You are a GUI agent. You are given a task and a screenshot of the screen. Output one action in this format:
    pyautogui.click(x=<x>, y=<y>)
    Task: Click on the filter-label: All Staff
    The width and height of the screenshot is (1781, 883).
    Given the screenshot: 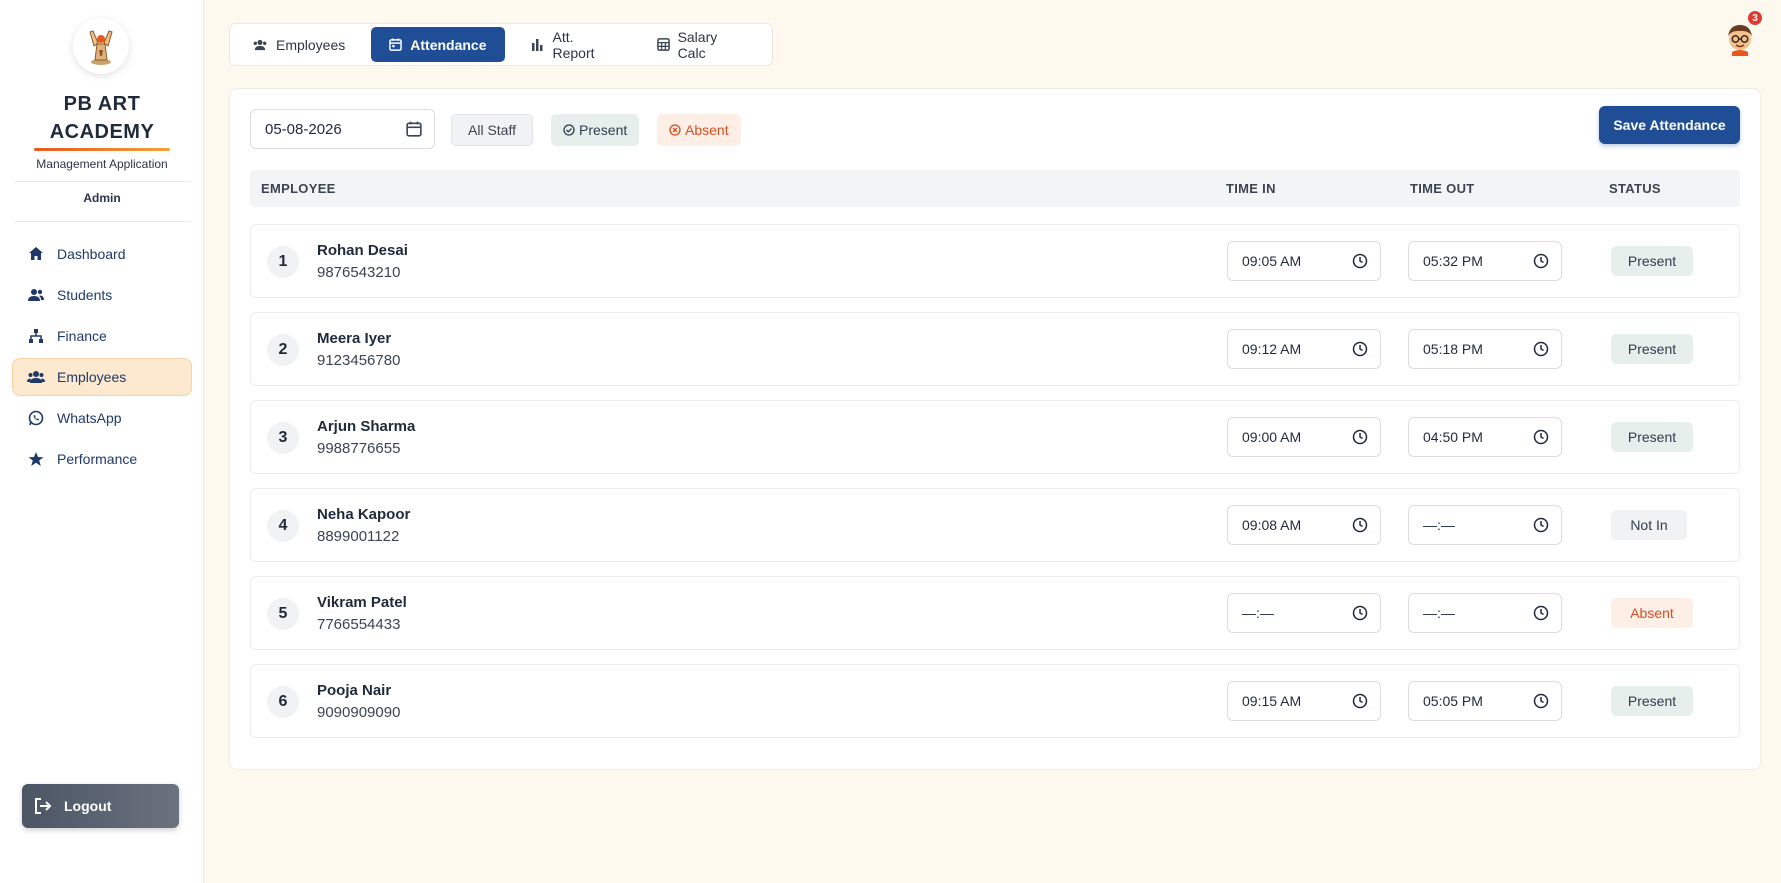 What is the action you would take?
    pyautogui.click(x=492, y=130)
    